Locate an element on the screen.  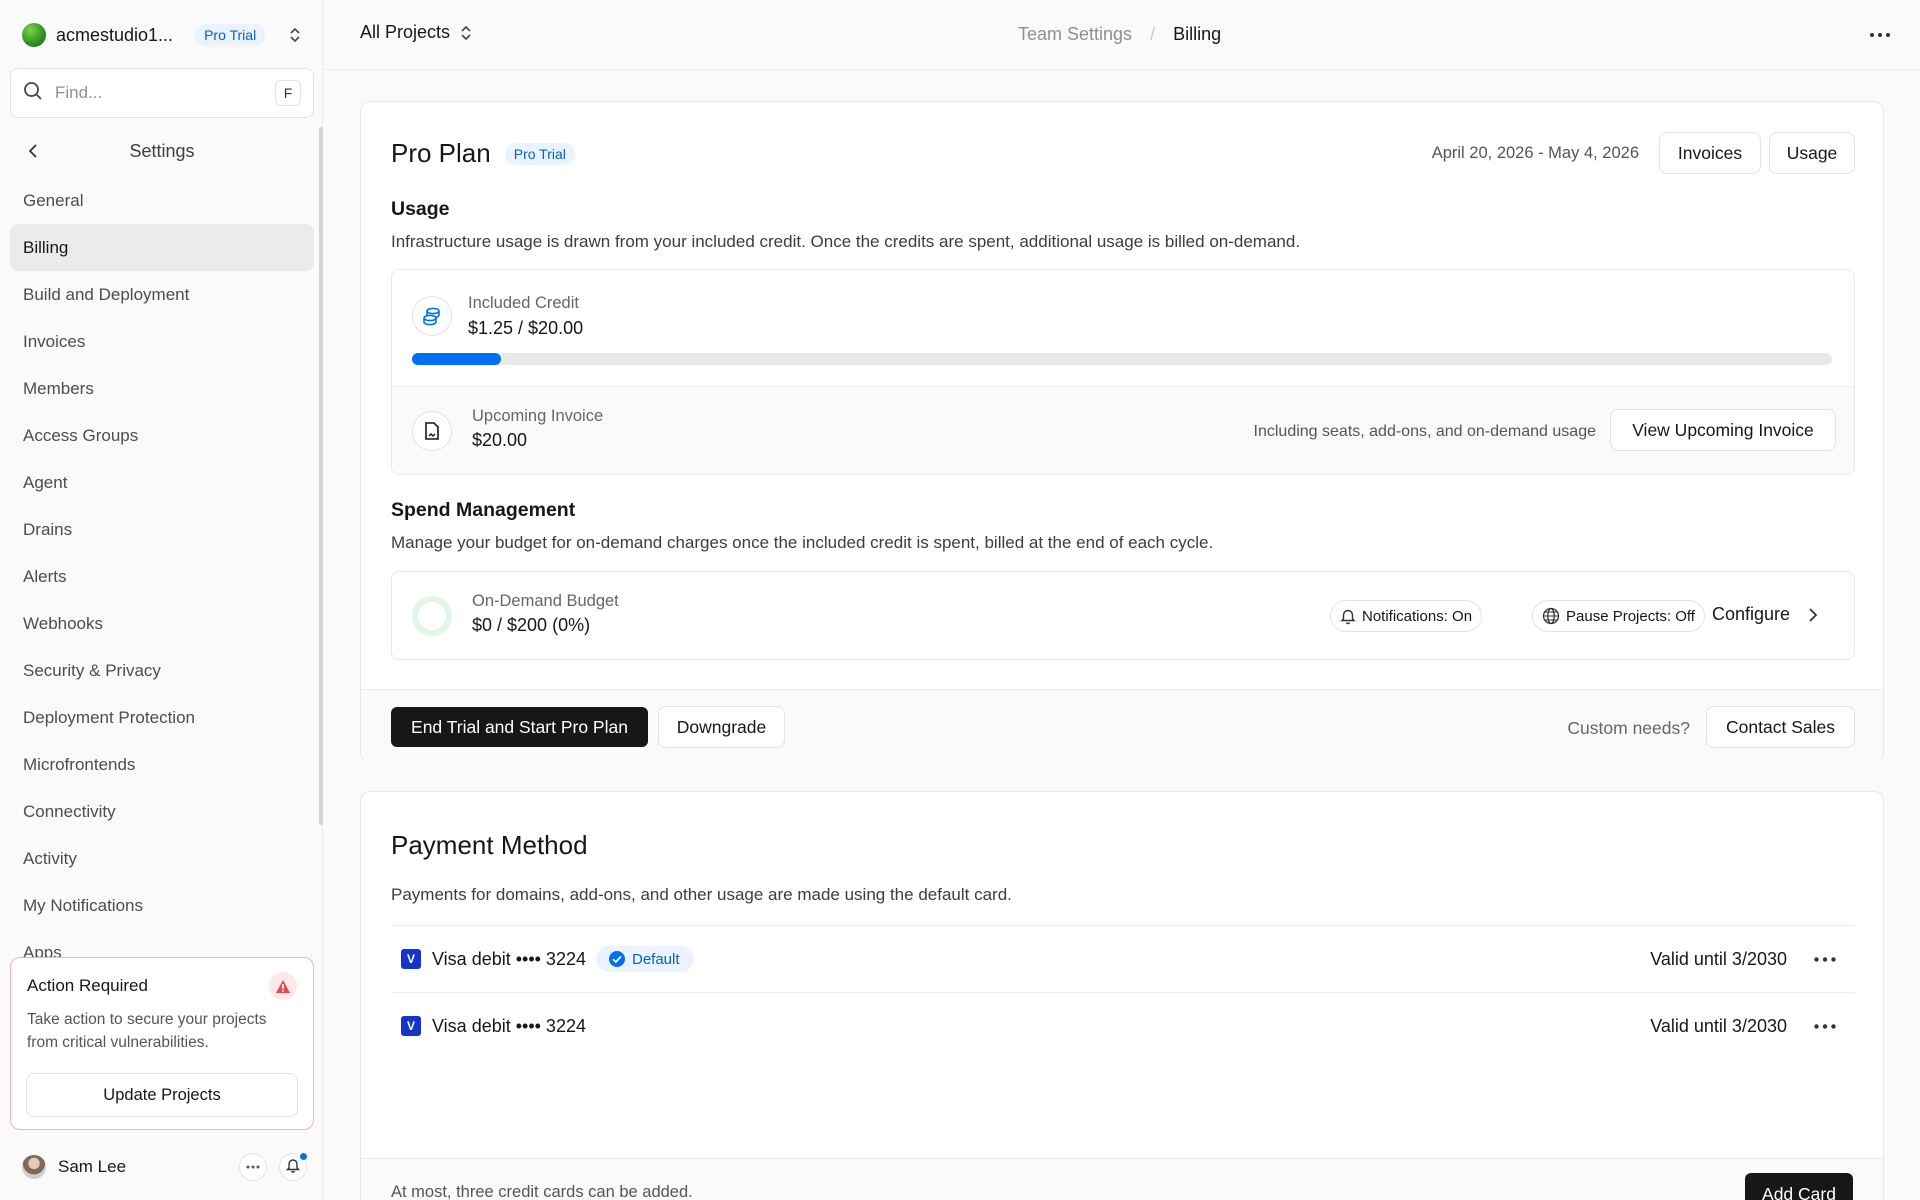
user-name: Sam Lee is located at coordinates (92, 1166).